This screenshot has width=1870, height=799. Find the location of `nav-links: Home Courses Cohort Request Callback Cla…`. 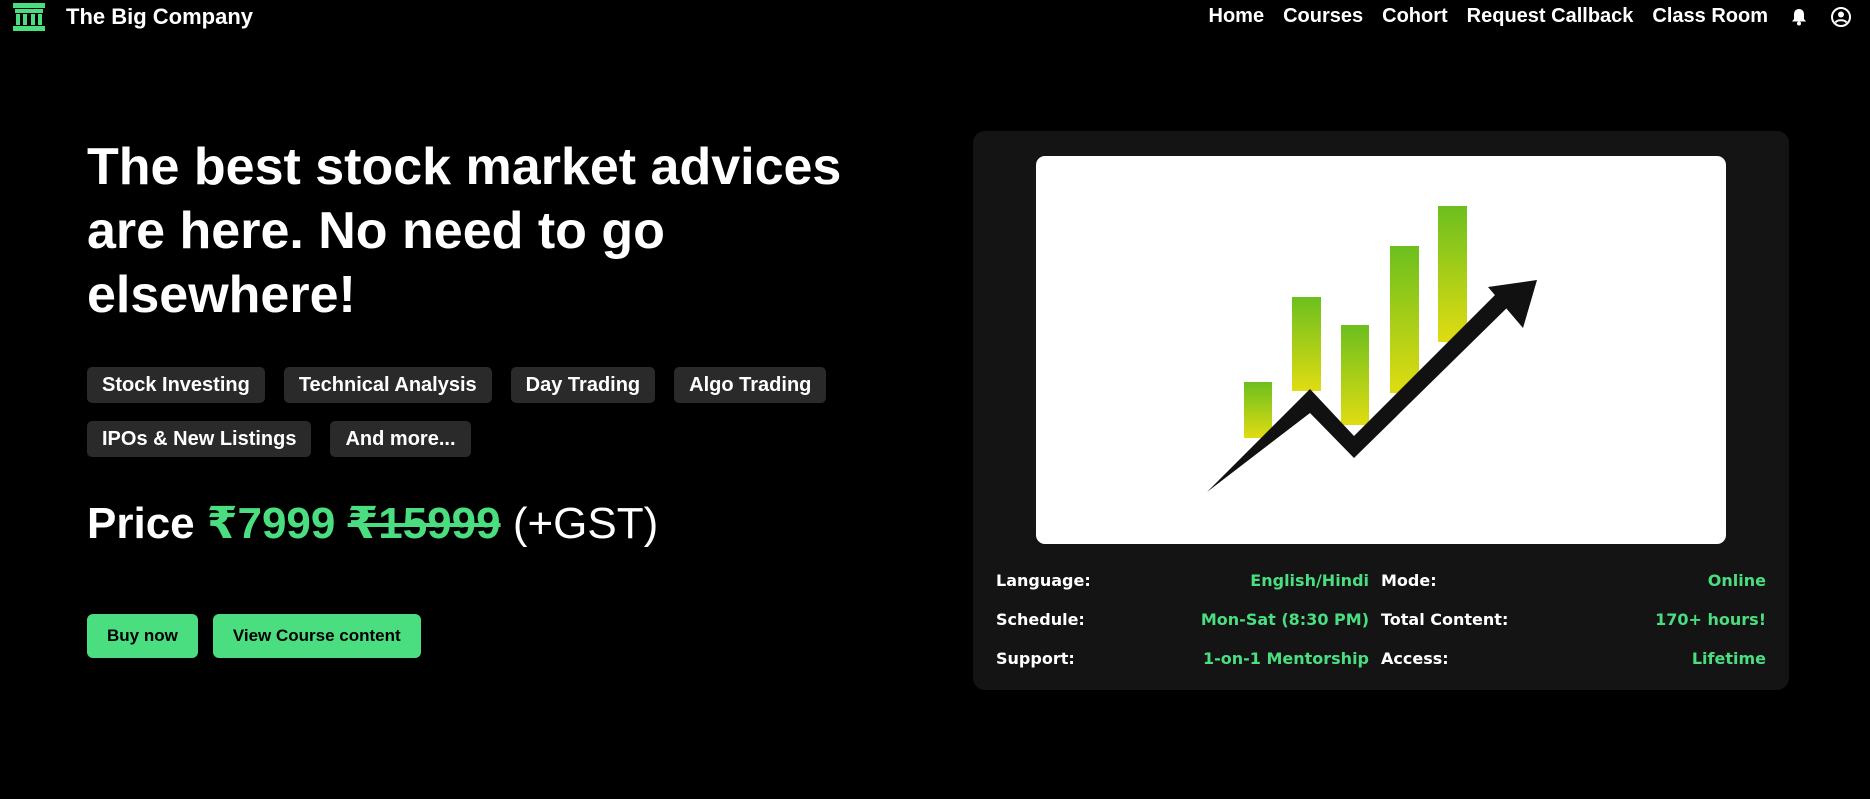

nav-links: Home Courses Cohort Request Callback Cla… is located at coordinates (1521, 16).